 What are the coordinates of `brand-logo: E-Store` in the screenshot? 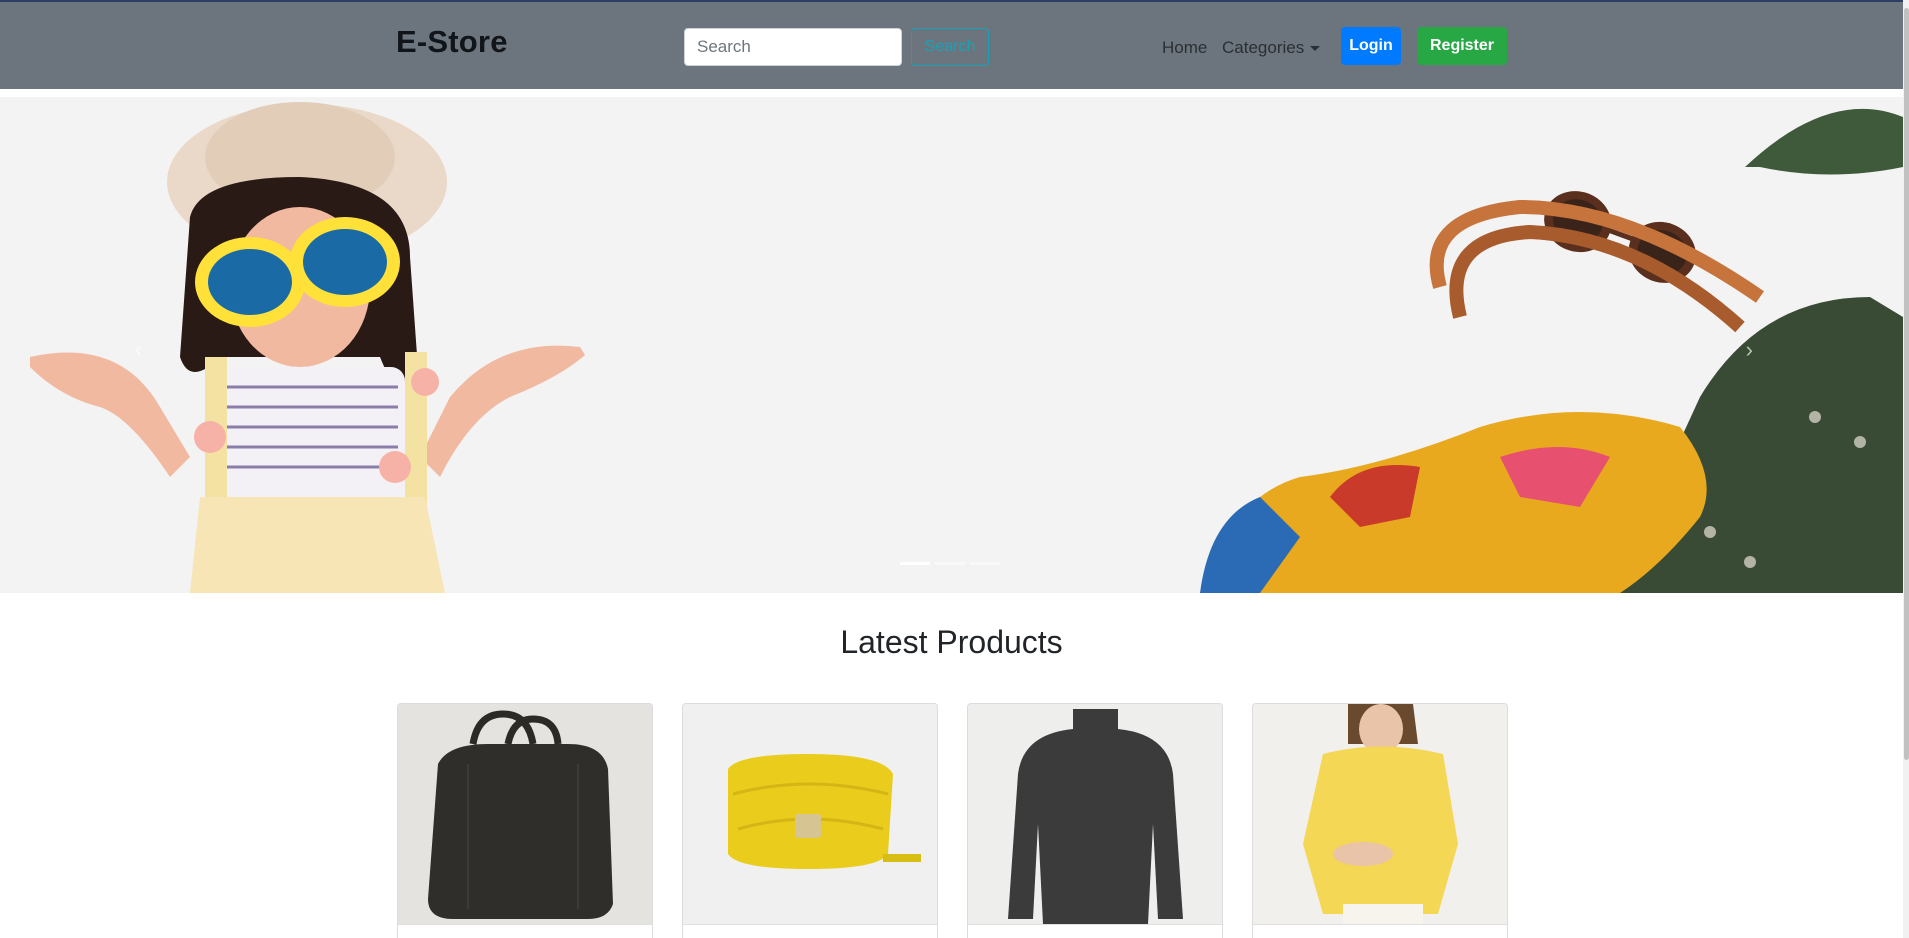 It's located at (452, 42).